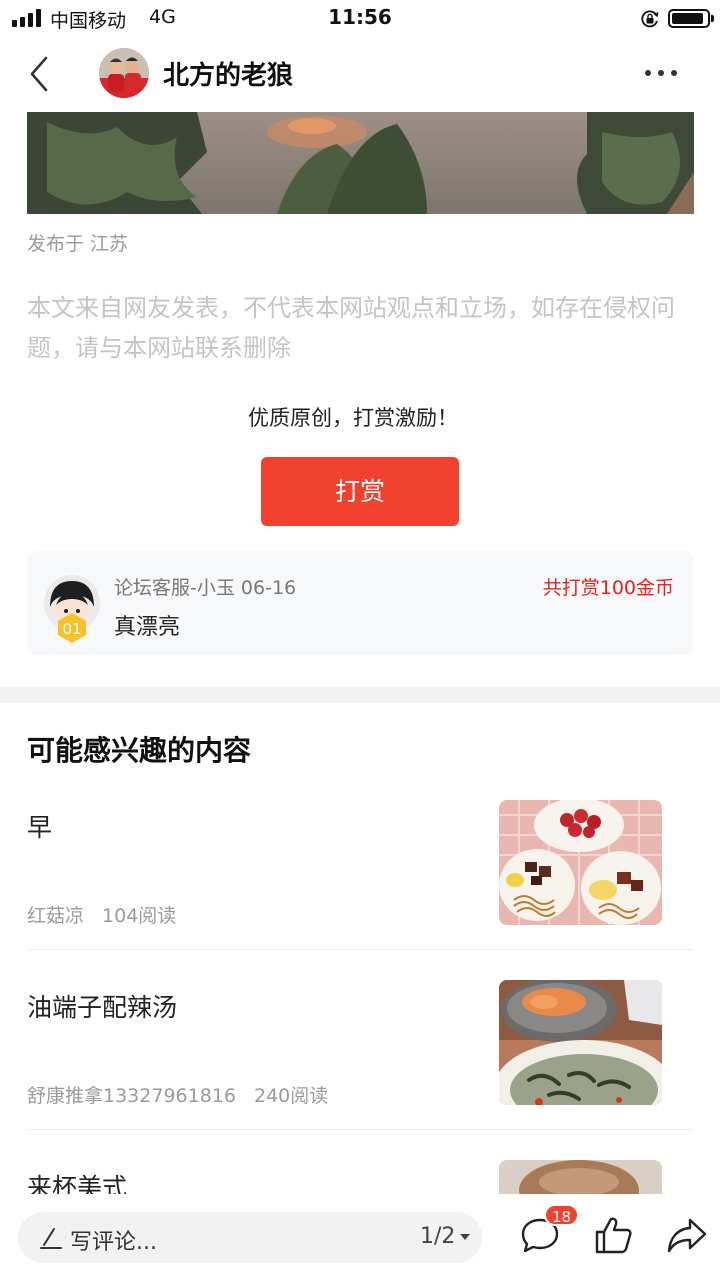 The width and height of the screenshot is (720, 1280). I want to click on rank-badge: 01, so click(72, 628).